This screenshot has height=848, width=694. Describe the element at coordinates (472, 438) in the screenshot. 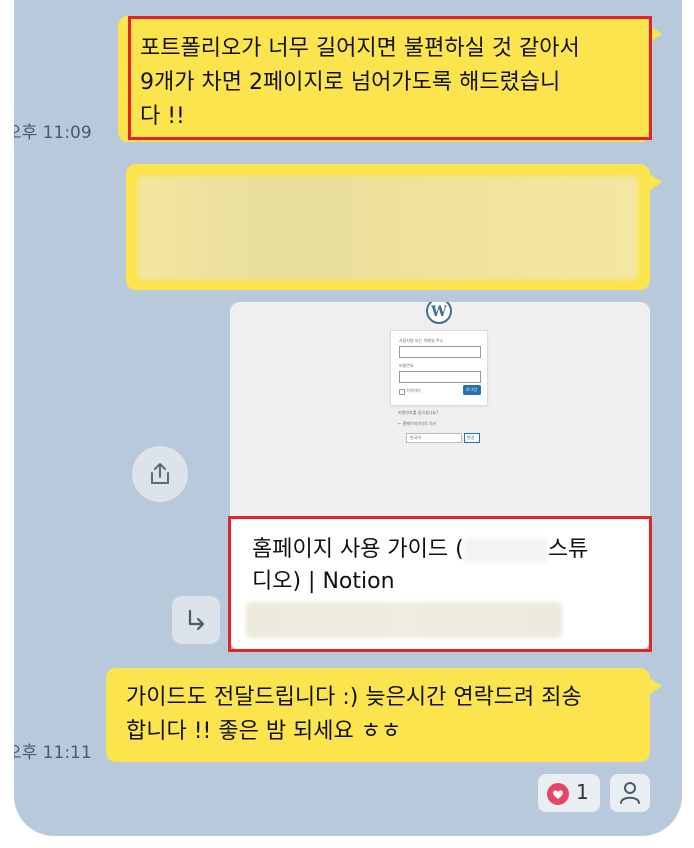

I see `language-button: 변경` at that location.